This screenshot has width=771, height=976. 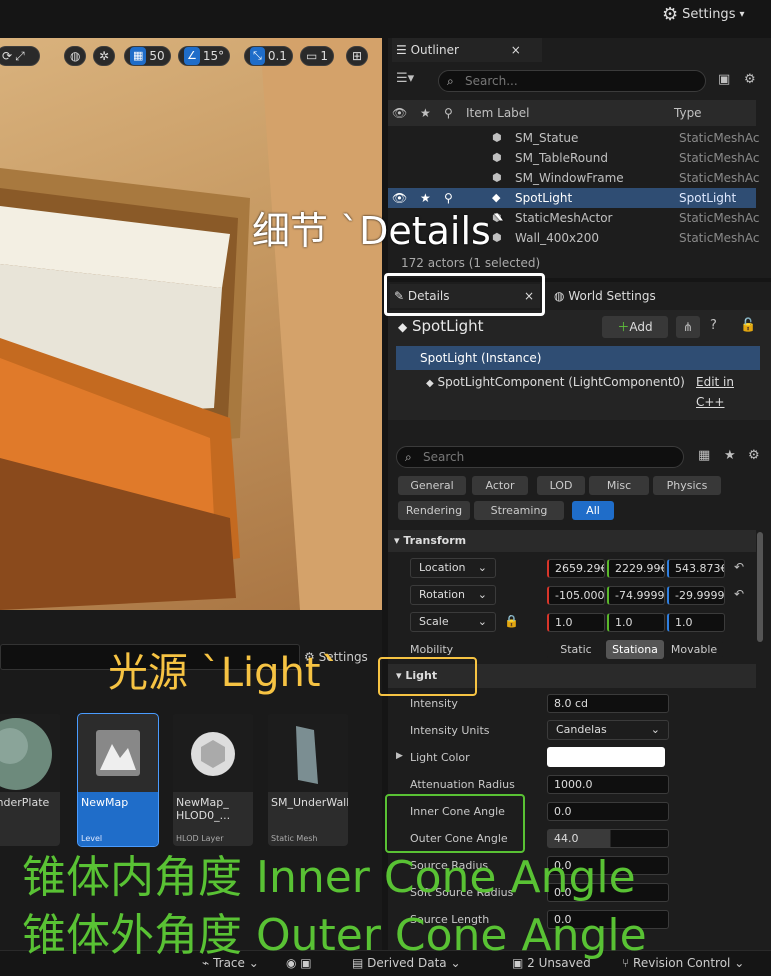 What do you see at coordinates (385, 19) in the screenshot?
I see `top-toolbar: ⚙ Settings ▾` at bounding box center [385, 19].